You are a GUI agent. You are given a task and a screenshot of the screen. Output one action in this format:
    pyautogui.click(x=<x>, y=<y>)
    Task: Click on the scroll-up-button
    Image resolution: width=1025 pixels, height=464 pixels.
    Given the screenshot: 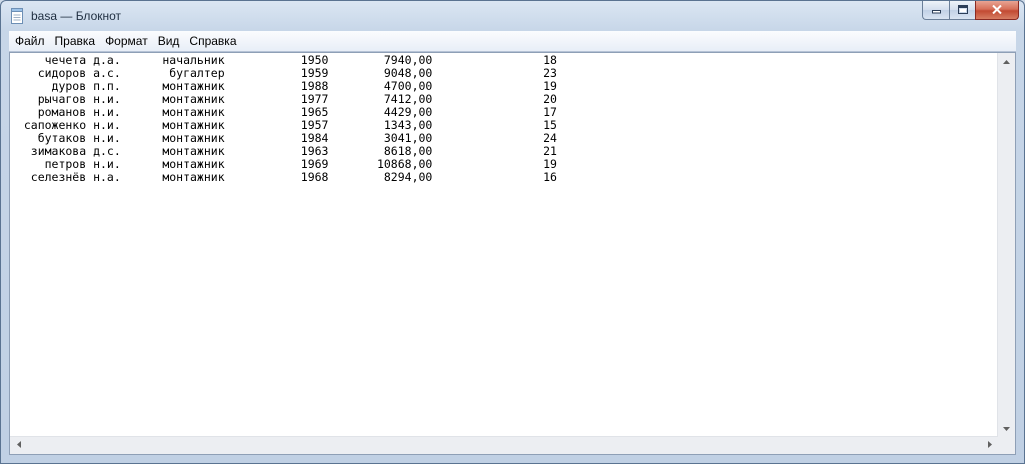 What is the action you would take?
    pyautogui.click(x=1006, y=61)
    